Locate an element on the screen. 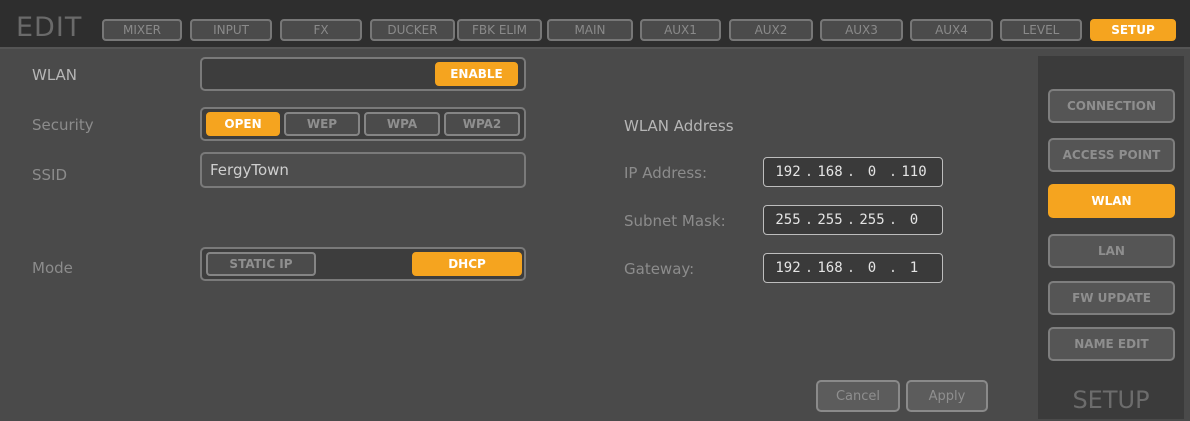  tab-setup: SETUP is located at coordinates (1133, 30).